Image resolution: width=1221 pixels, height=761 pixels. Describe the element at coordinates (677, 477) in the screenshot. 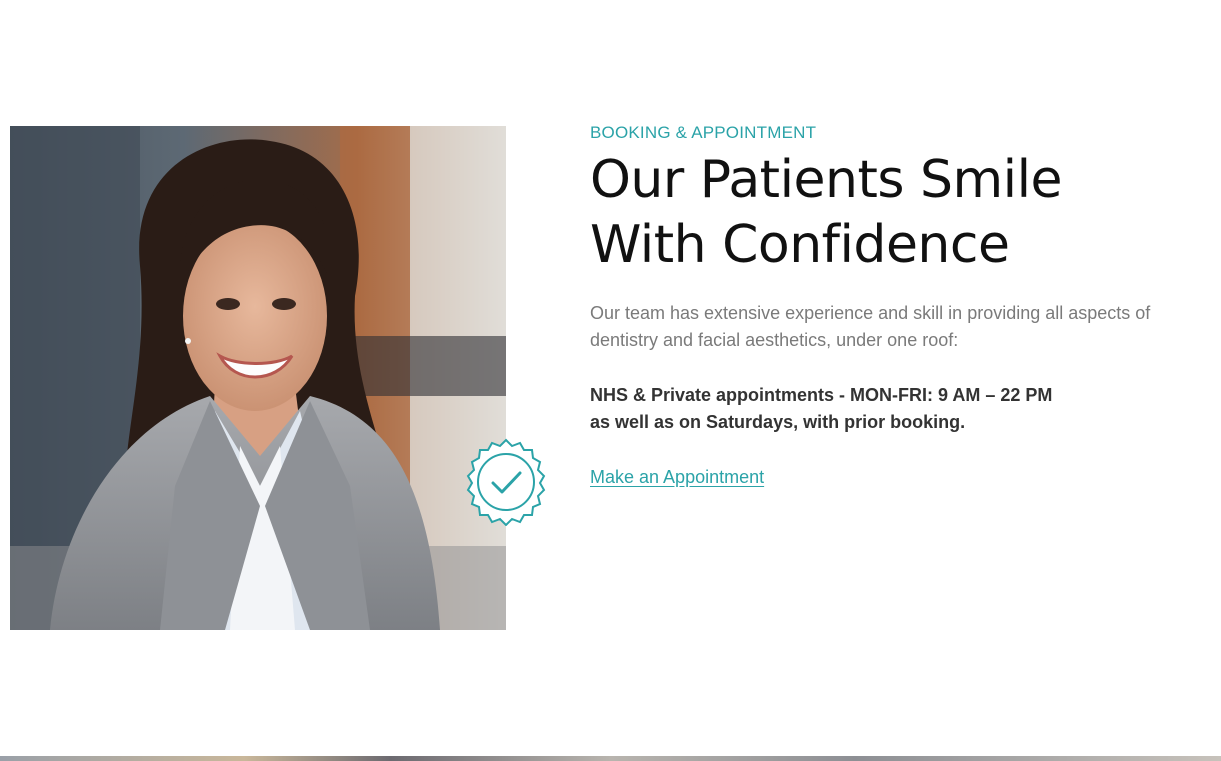

I see `make-appointment-link: Make an Appointment` at that location.